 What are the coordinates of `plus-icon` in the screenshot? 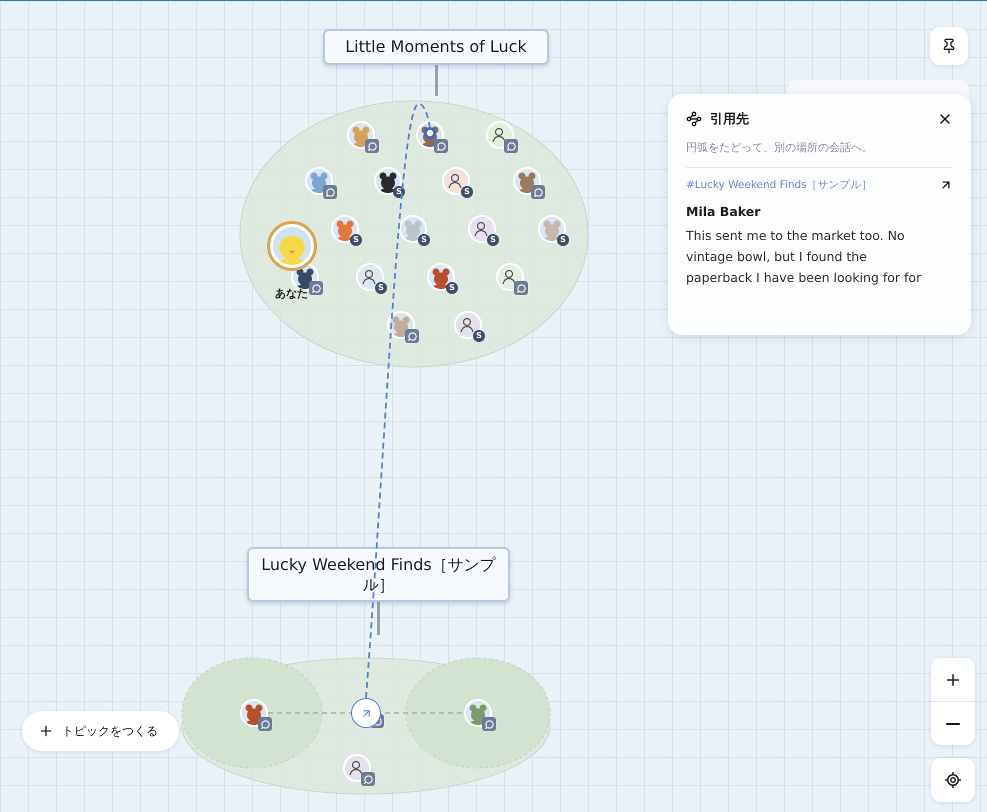 It's located at (46, 731).